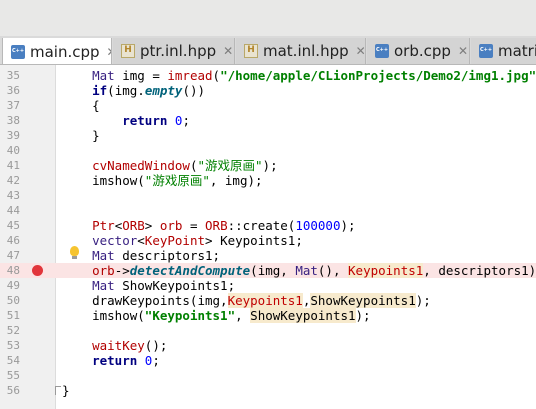  Describe the element at coordinates (268, 150) in the screenshot. I see `code-line: 40` at that location.